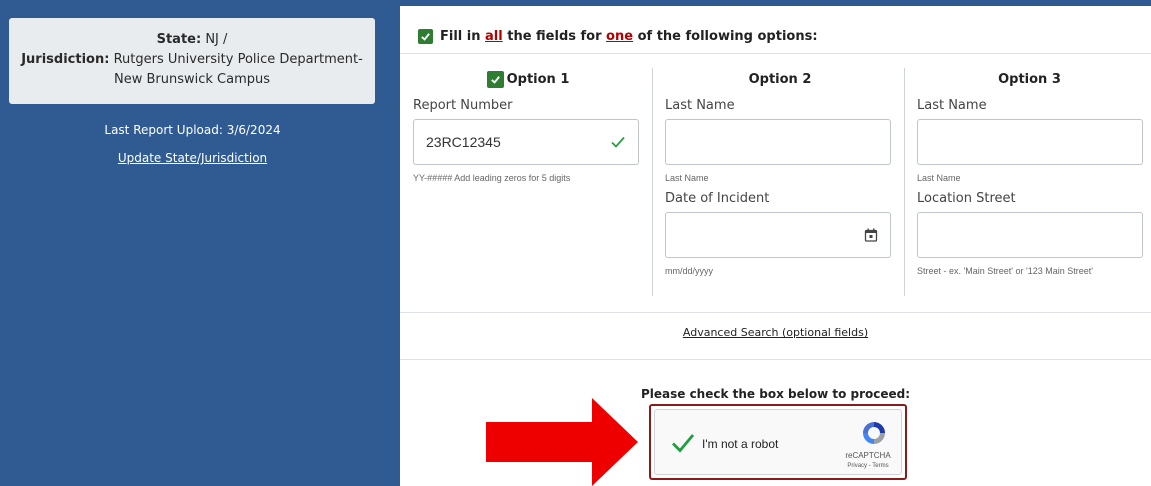  Describe the element at coordinates (868, 455) in the screenshot. I see `recaptcha-brand: reCAPTCHA` at that location.